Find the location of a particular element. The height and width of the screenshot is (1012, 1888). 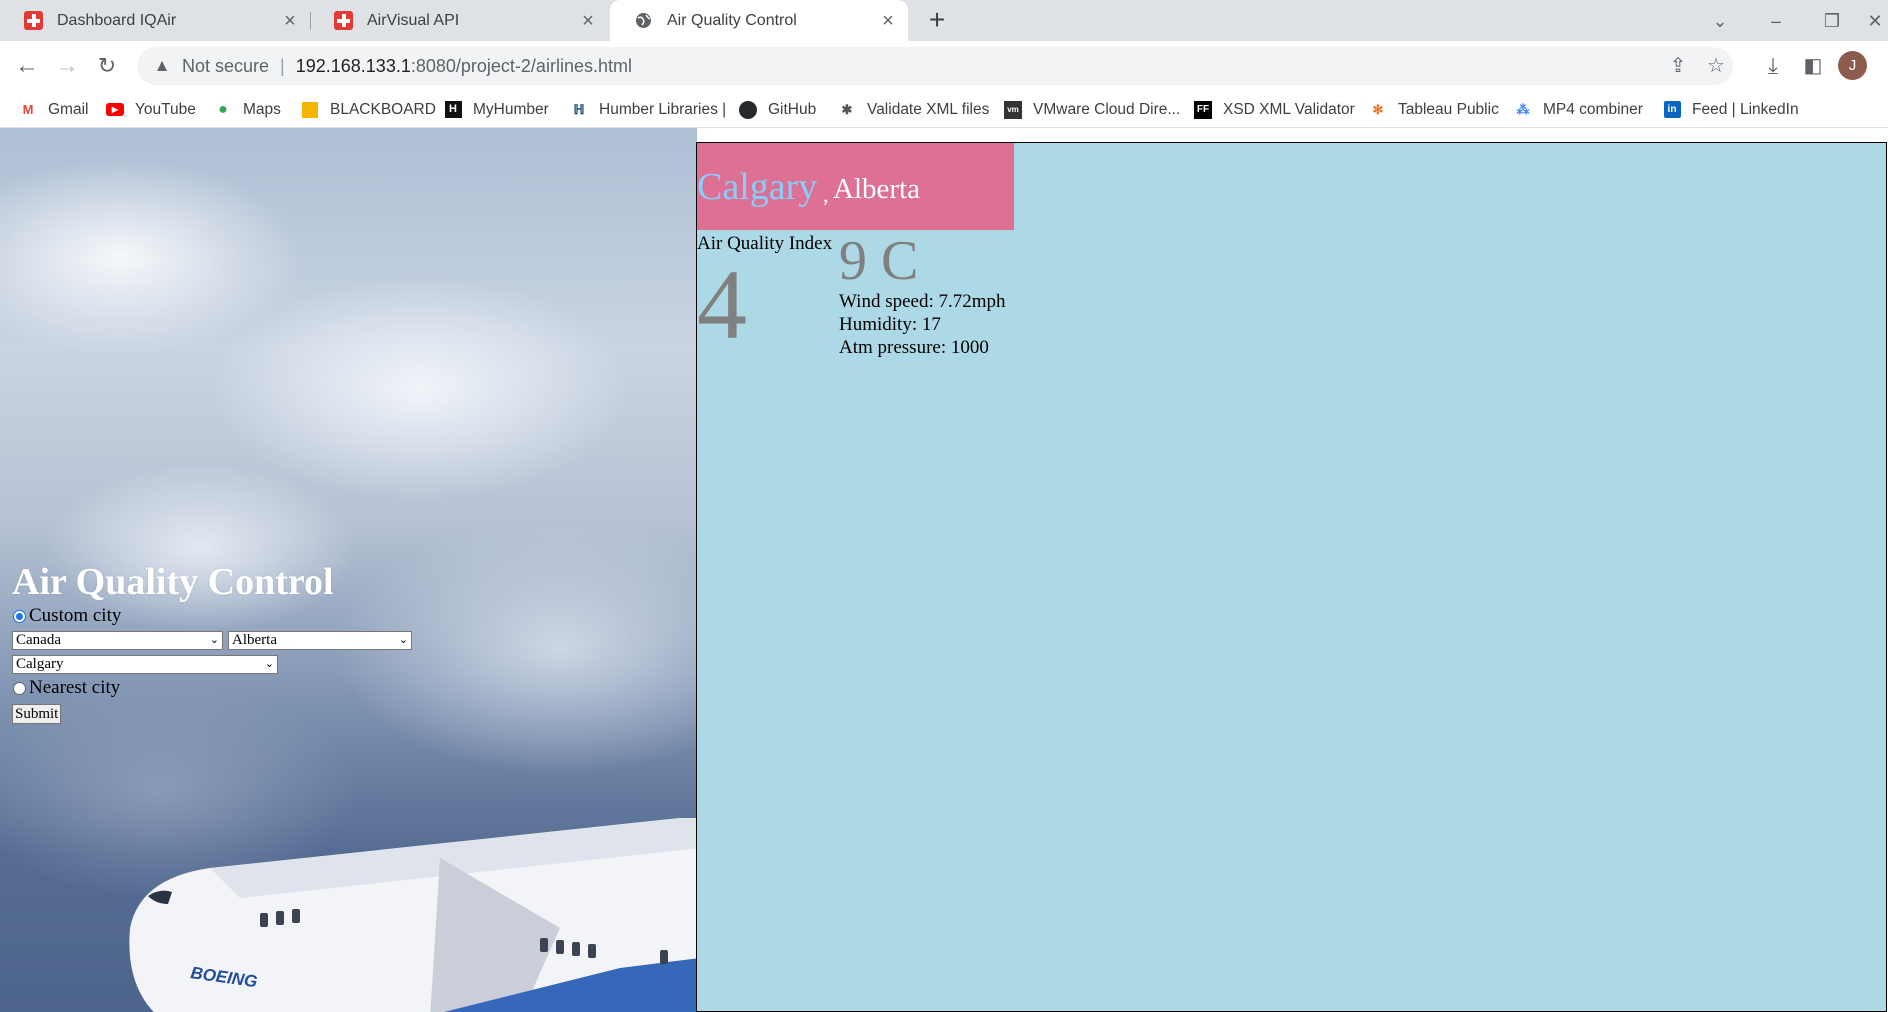

bookmark-mp4-combiner: ⁂ MP4 combiner is located at coordinates (1578, 109).